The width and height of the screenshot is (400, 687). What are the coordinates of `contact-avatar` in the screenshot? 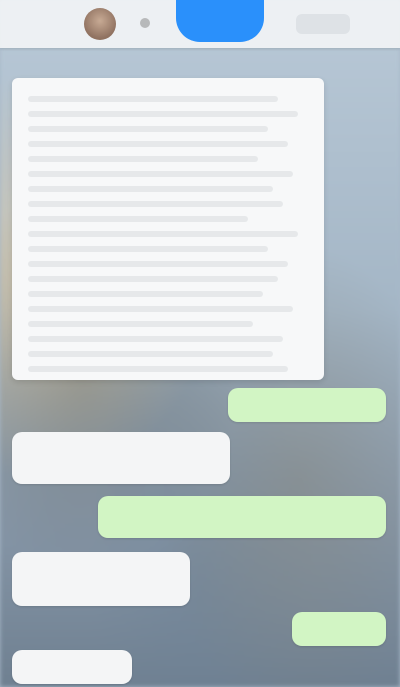 It's located at (100, 24).